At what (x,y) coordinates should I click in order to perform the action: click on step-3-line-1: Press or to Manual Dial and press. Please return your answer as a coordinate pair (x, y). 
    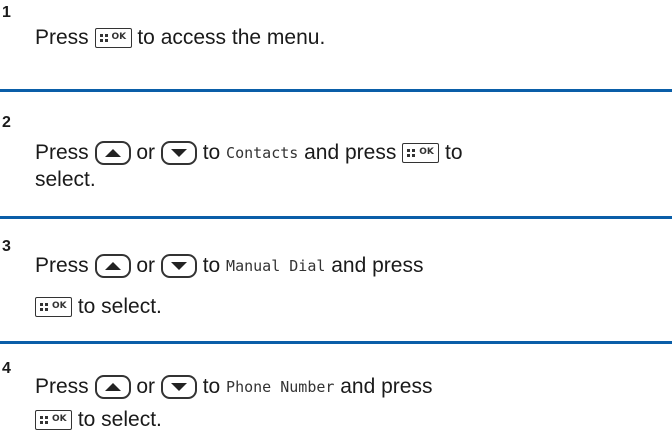
    Looking at the image, I should click on (229, 266).